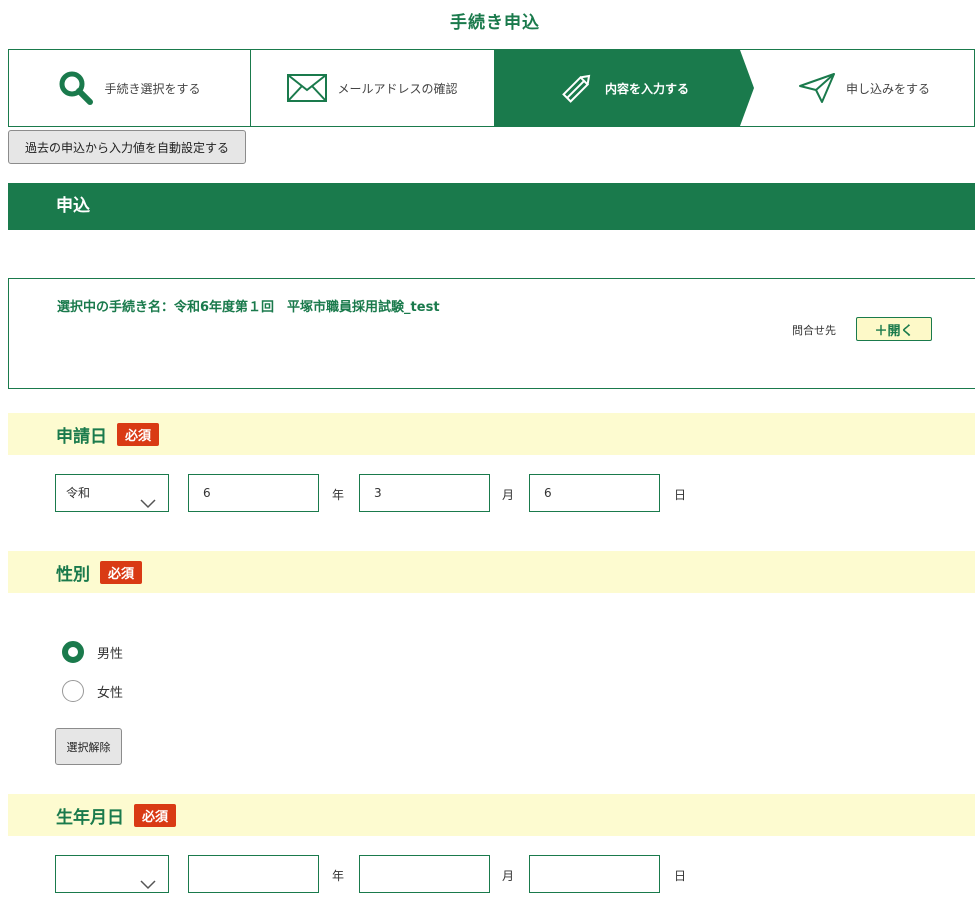 The width and height of the screenshot is (975, 904). I want to click on gender-header: 性別 必須, so click(491, 572).